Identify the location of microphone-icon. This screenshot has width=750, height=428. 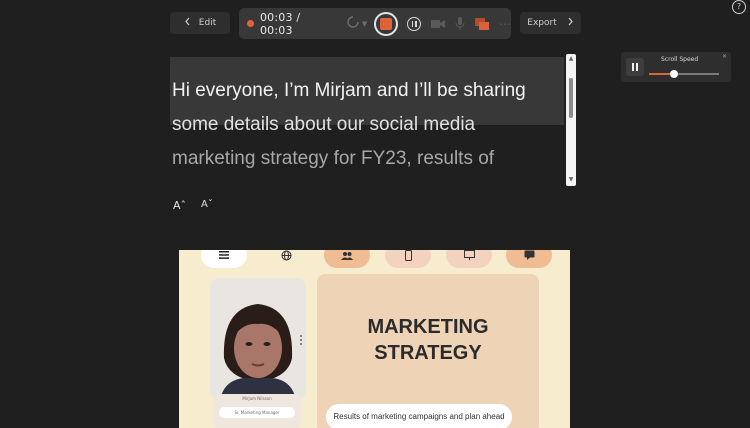
(460, 23).